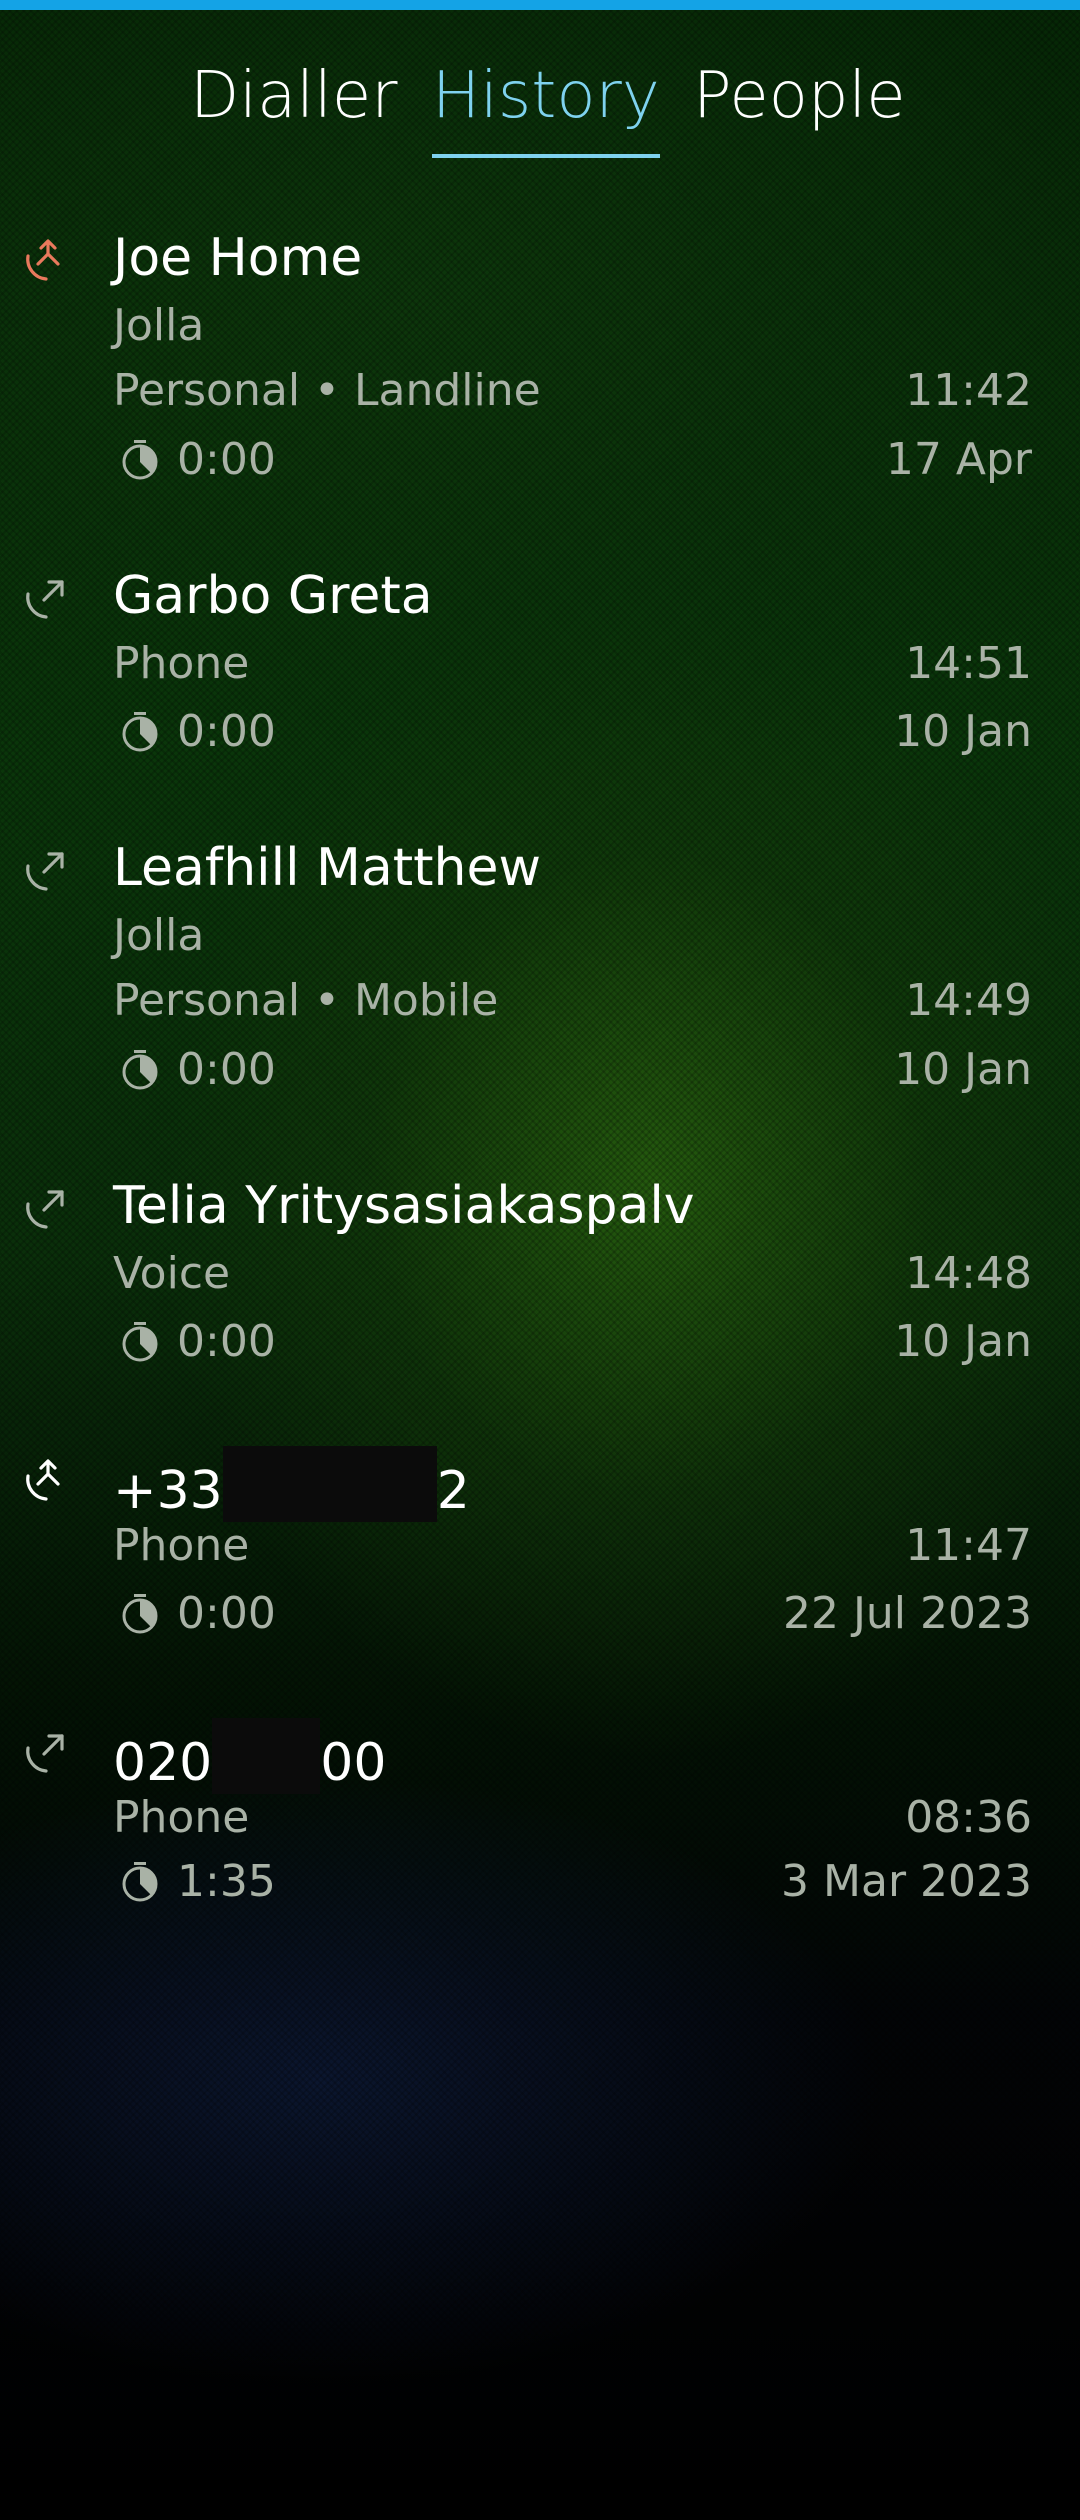 The height and width of the screenshot is (2520, 1080). Describe the element at coordinates (540, 1823) in the screenshot. I see `call-entry-number-020: 020 00 Phone 08:36 1:35 3 Mar 2023` at that location.